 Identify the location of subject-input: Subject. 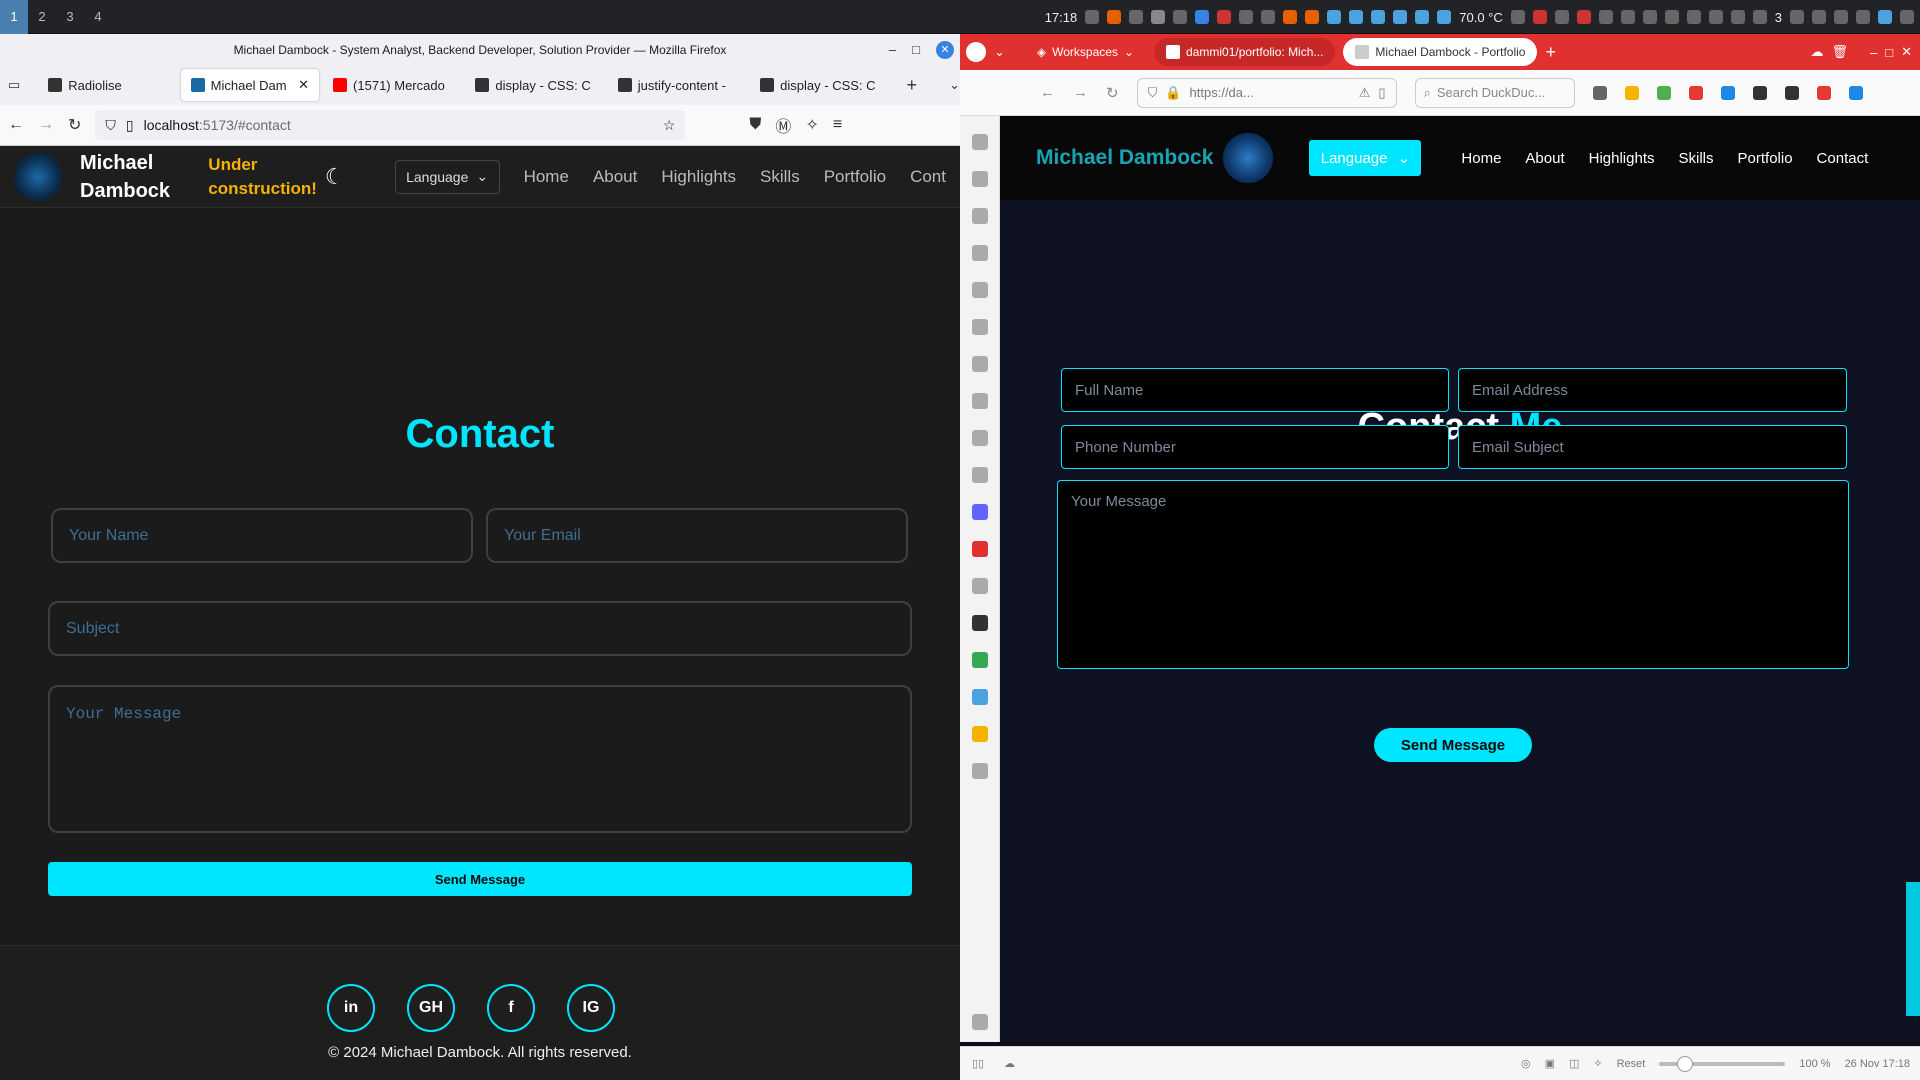
(480, 628).